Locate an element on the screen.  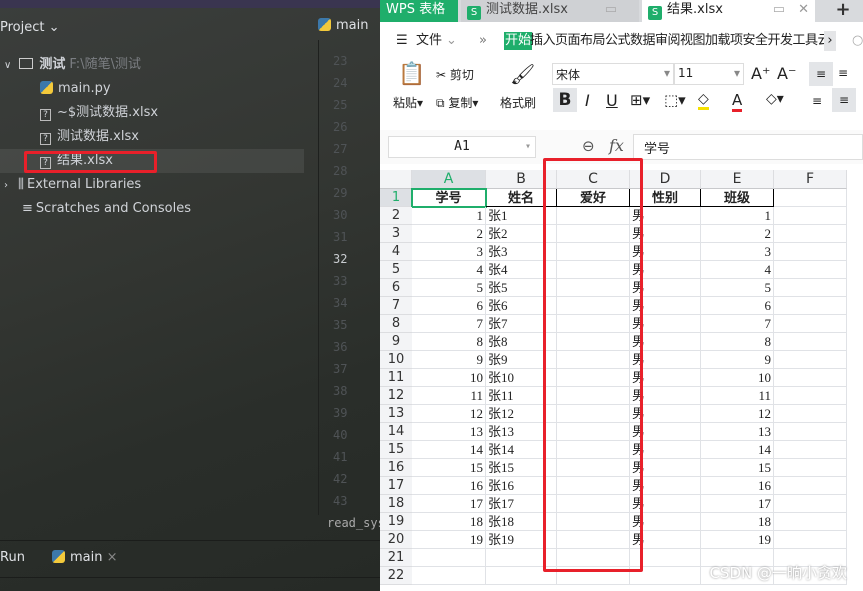
zoom-icon: ⊖ is located at coordinates (588, 146).